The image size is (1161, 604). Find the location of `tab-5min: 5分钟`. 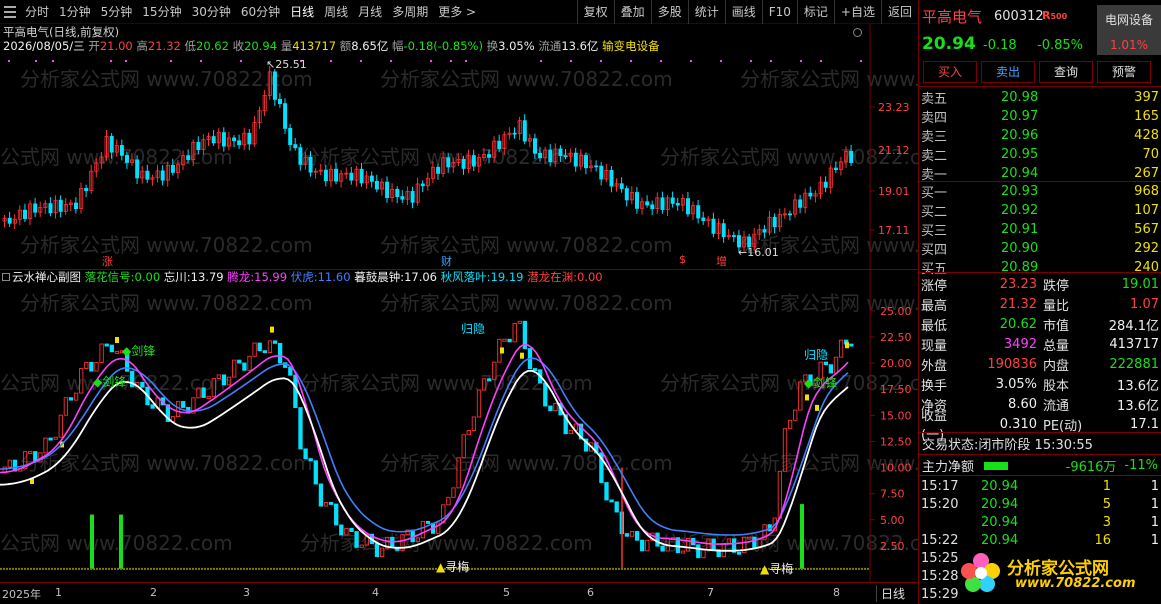

tab-5min: 5分钟 is located at coordinates (117, 12).